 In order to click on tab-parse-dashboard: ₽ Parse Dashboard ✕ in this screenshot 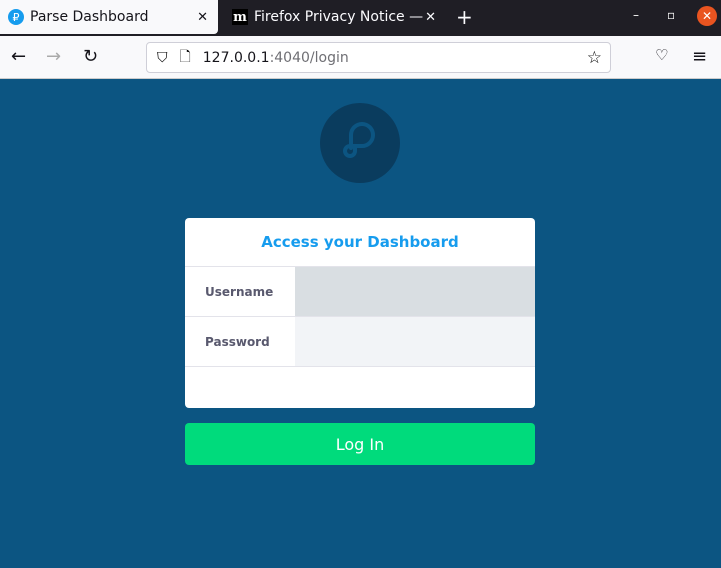, I will do `click(109, 17)`.